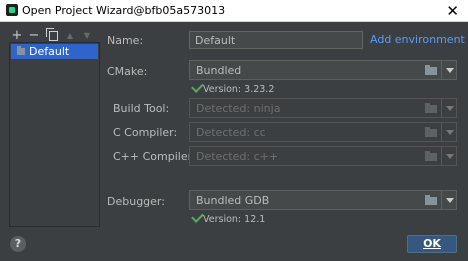 The width and height of the screenshot is (468, 261). Describe the element at coordinates (316, 156) in the screenshot. I see `cpp-compiler-select: Detected: c++` at that location.